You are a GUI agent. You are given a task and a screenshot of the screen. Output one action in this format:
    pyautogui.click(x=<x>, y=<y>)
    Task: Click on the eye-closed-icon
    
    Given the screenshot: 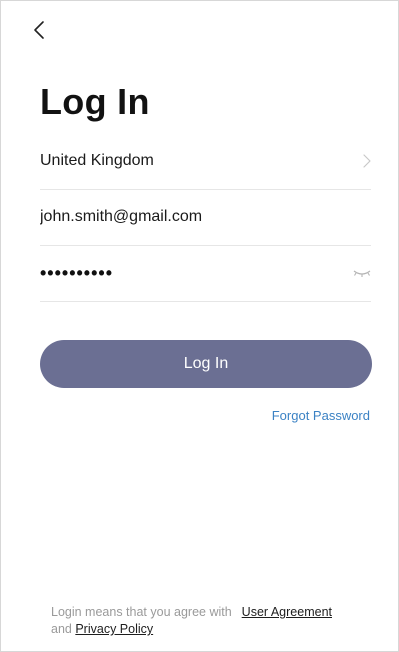 What is the action you would take?
    pyautogui.click(x=359, y=273)
    